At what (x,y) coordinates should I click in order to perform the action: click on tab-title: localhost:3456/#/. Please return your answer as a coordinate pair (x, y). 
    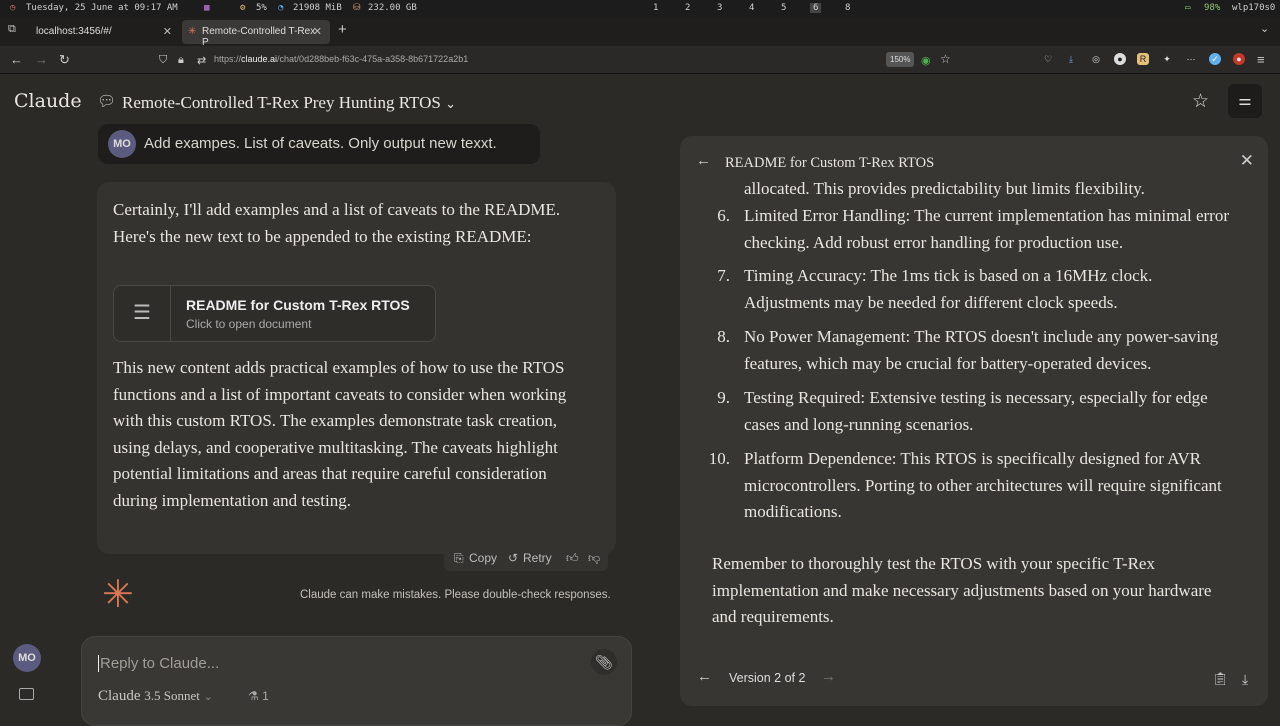
    Looking at the image, I should click on (74, 31).